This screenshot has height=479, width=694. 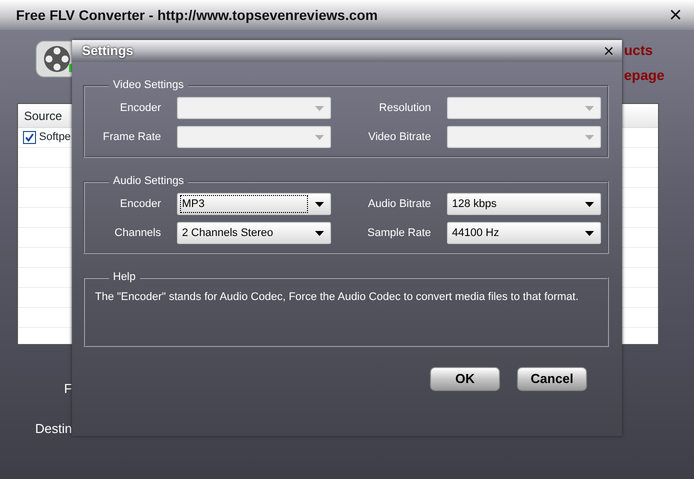 What do you see at coordinates (148, 85) in the screenshot?
I see `group-label: Video Settings` at bounding box center [148, 85].